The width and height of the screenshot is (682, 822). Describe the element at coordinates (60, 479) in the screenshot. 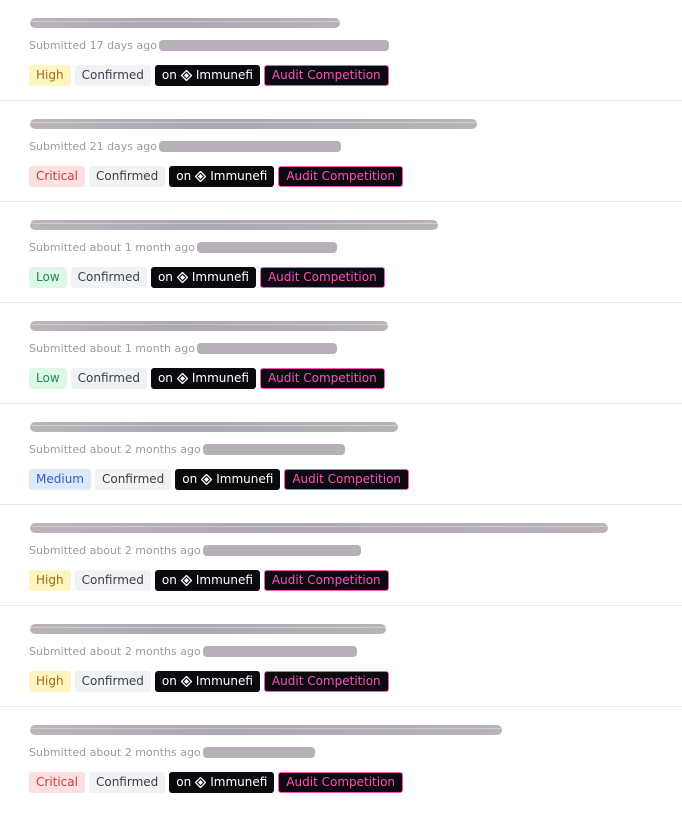

I see `severity-badge: Medium` at that location.